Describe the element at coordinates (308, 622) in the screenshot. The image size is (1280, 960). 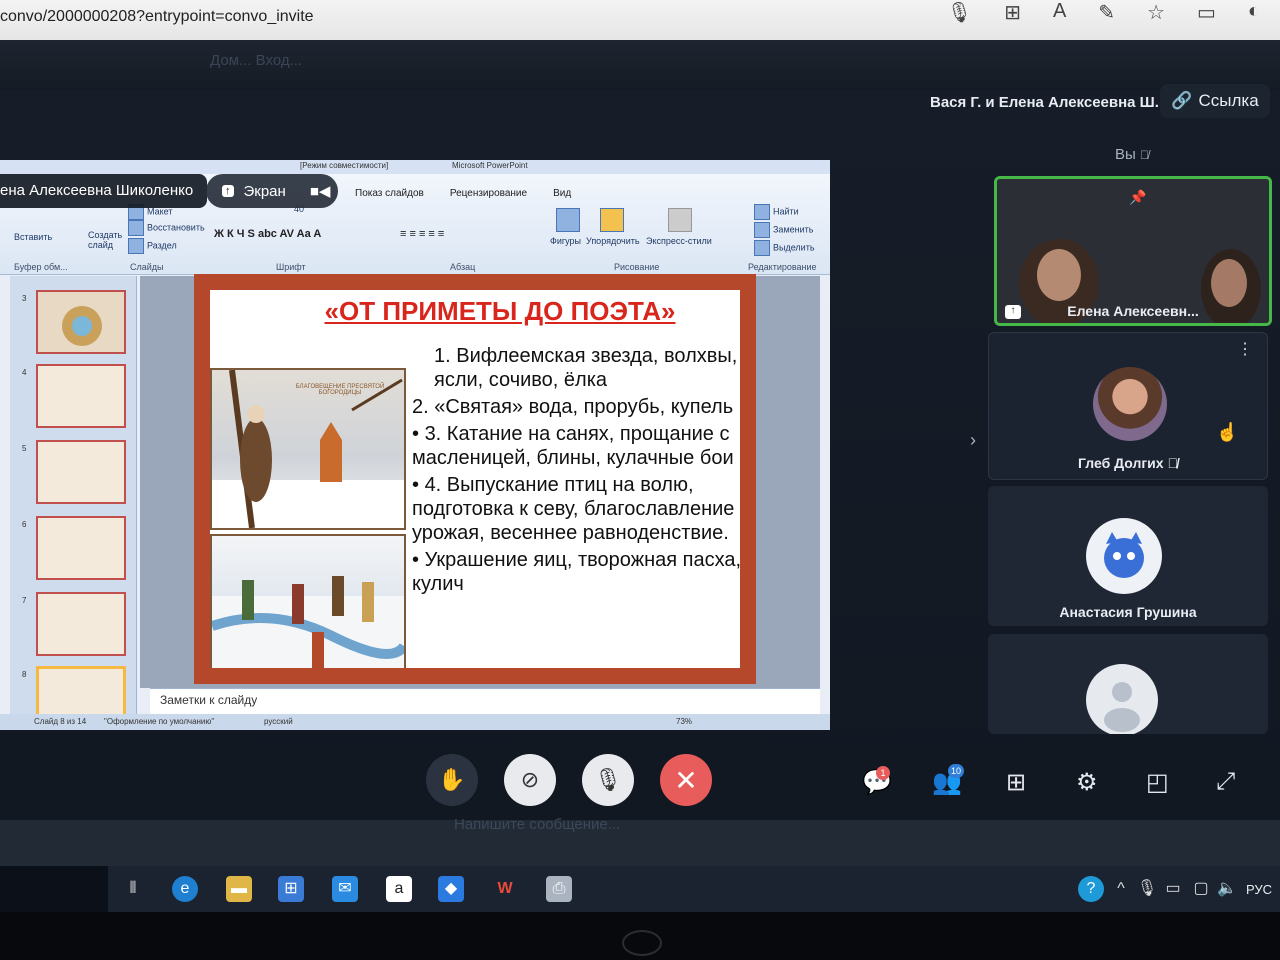
I see `winter-village-illustration` at that location.